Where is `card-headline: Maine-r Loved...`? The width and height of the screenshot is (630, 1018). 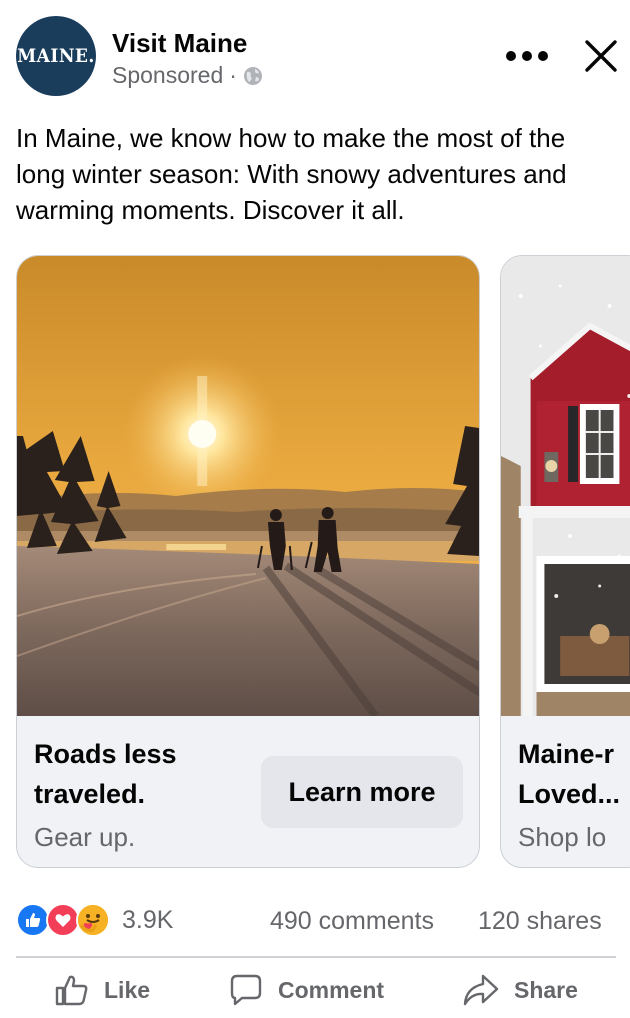 card-headline: Maine-r Loved... is located at coordinates (573, 774).